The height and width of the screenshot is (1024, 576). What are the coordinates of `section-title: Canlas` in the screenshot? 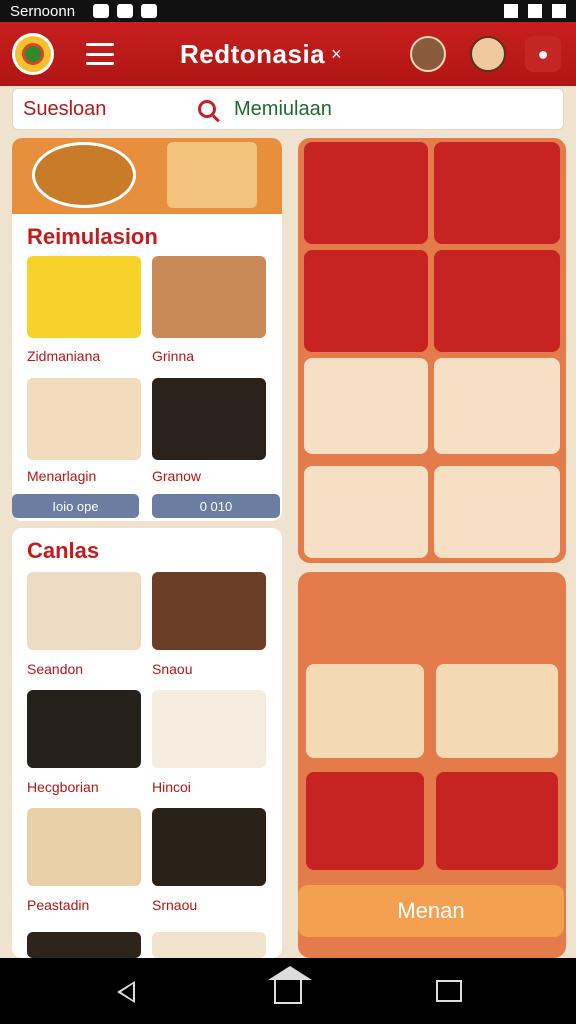 It's located at (63, 550).